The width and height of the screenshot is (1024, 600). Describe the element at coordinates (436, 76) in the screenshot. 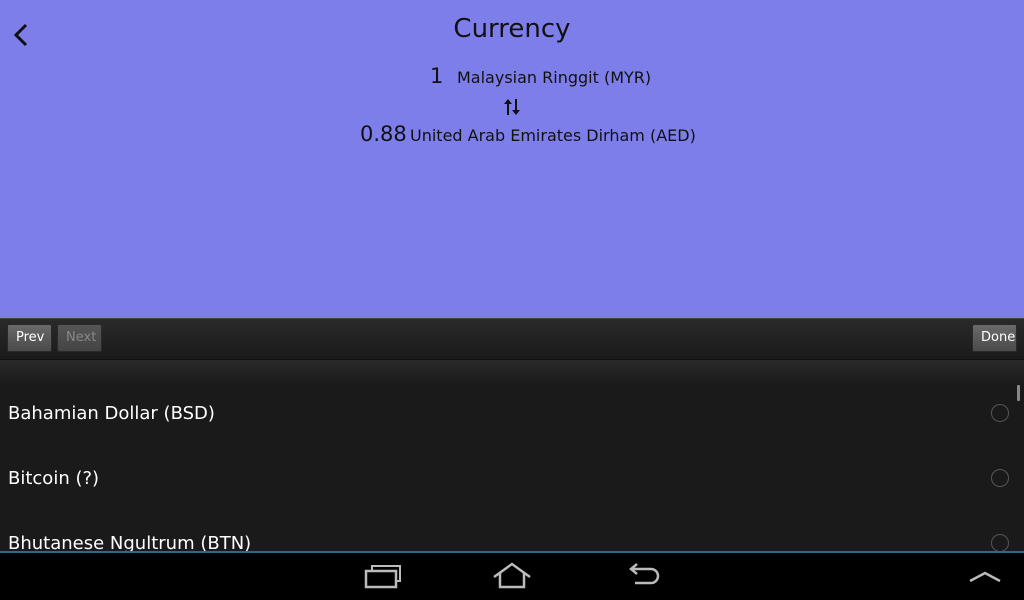

I see `from-amount-field: 1` at that location.